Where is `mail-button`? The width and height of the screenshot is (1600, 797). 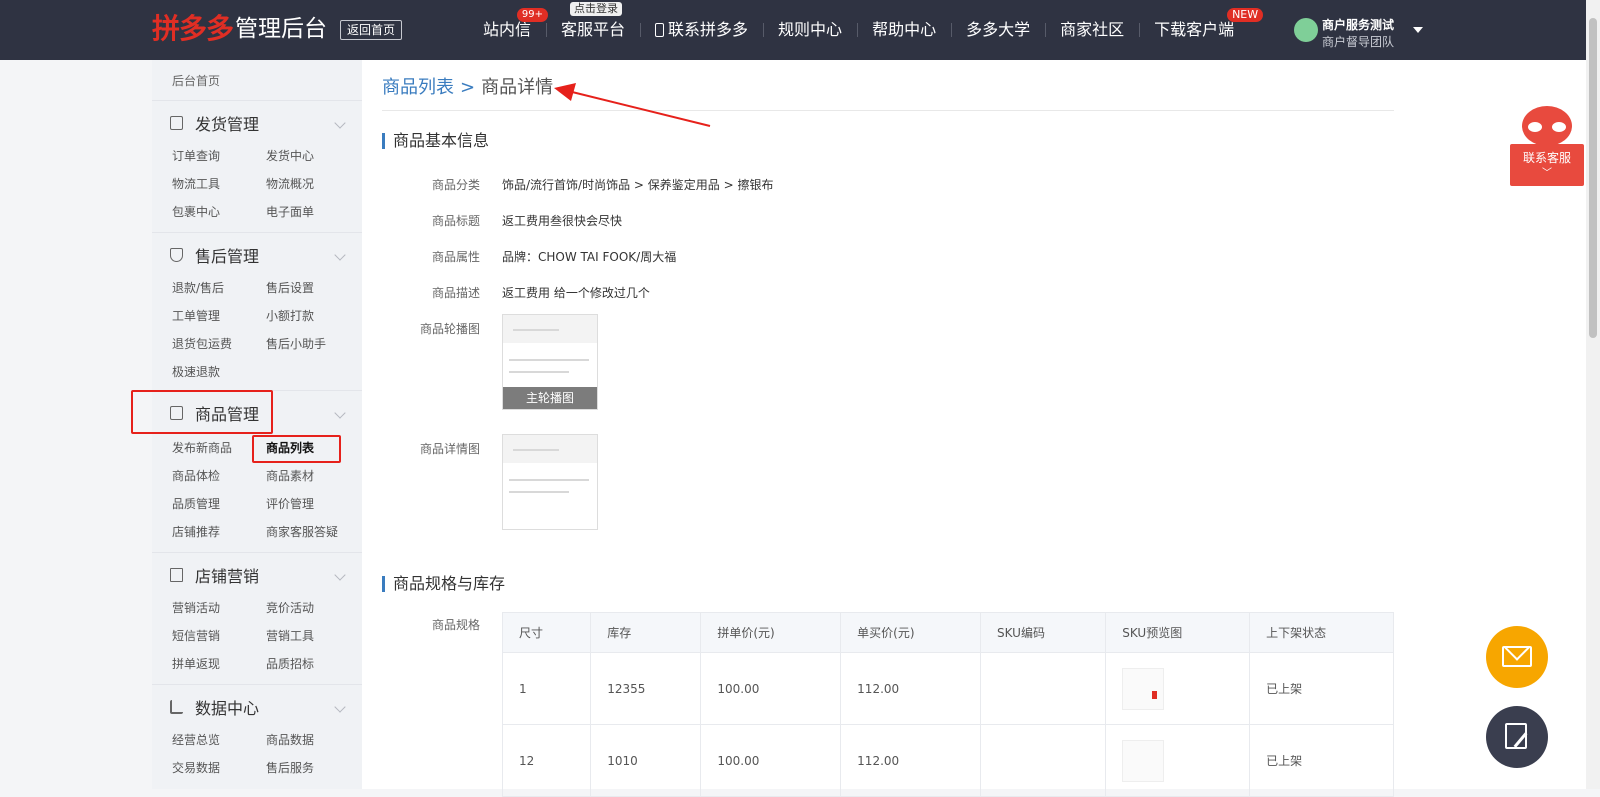
mail-button is located at coordinates (1517, 657).